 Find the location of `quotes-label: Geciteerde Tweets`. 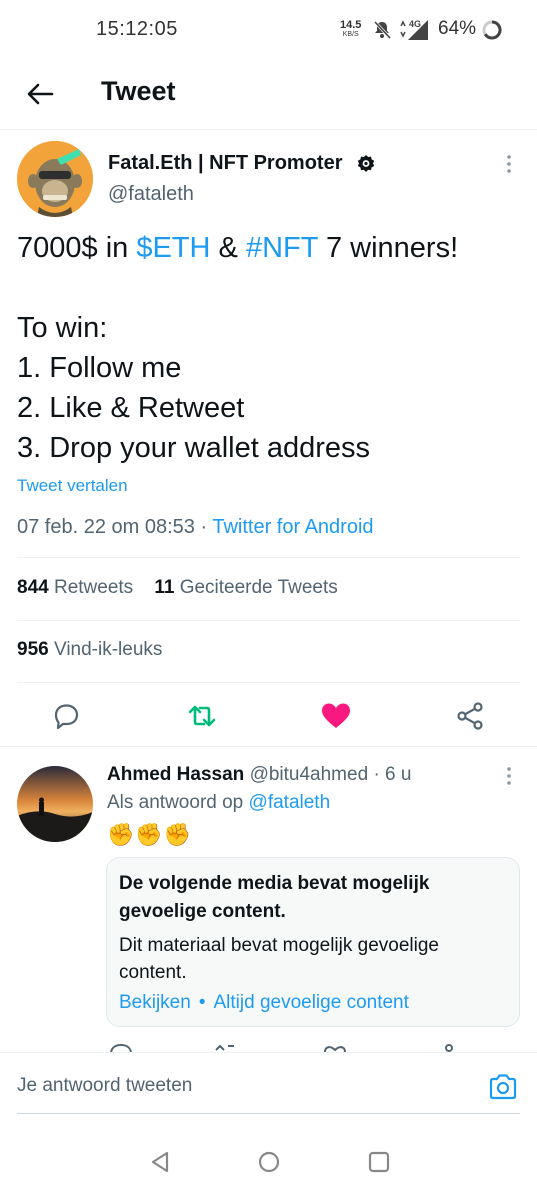

quotes-label: Geciteerde Tweets is located at coordinates (258, 587).